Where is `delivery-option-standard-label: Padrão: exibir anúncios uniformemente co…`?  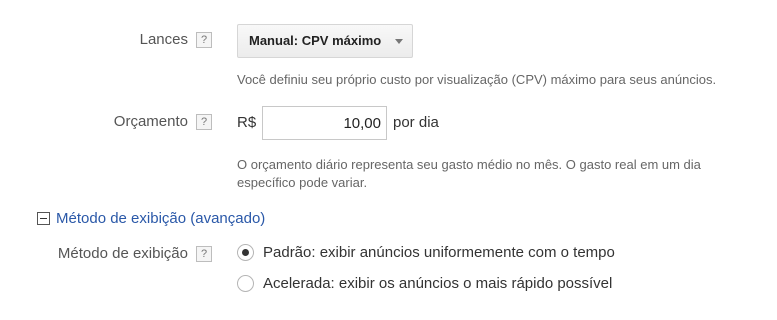
delivery-option-standard-label: Padrão: exibir anúncios uniformemente co… is located at coordinates (439, 252).